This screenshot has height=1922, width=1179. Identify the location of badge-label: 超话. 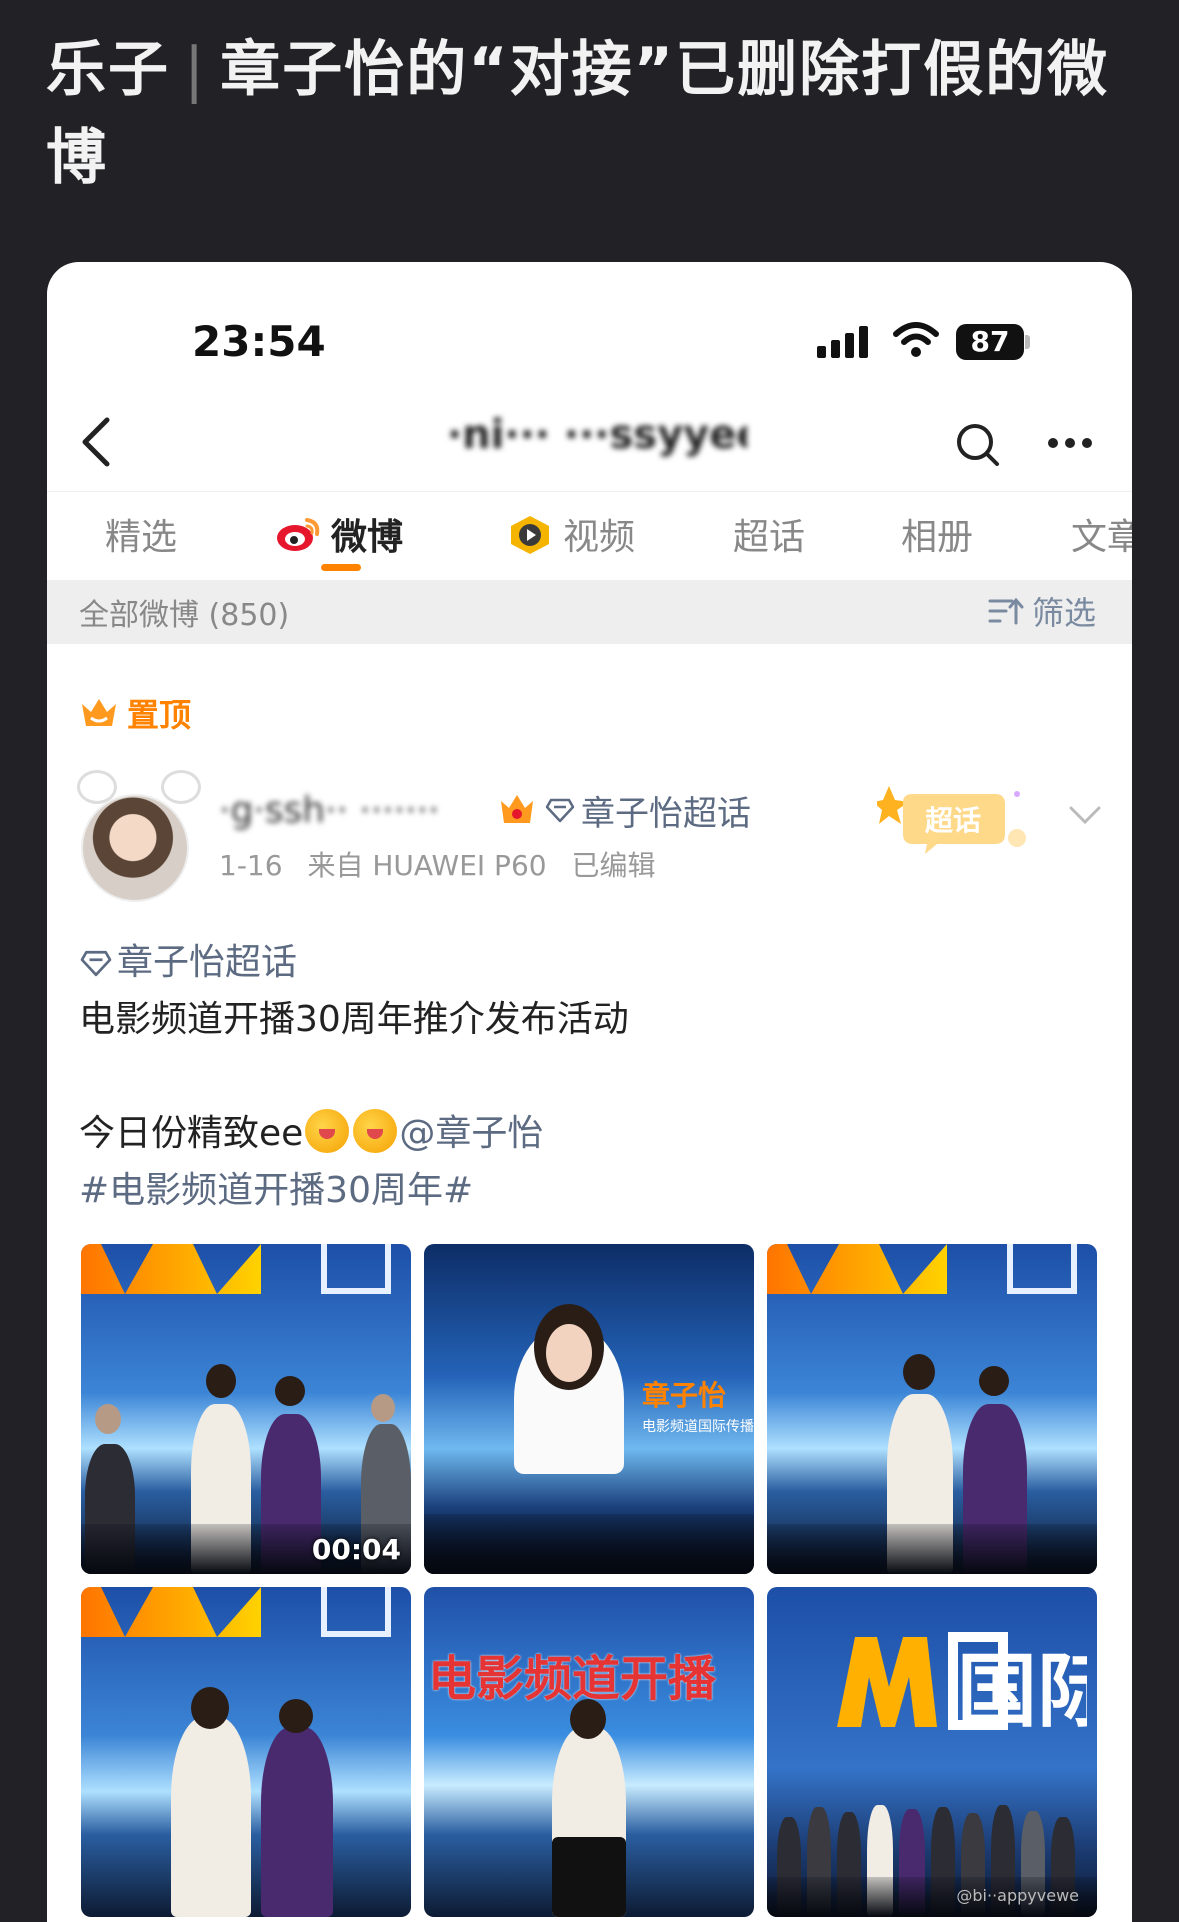
(953, 820).